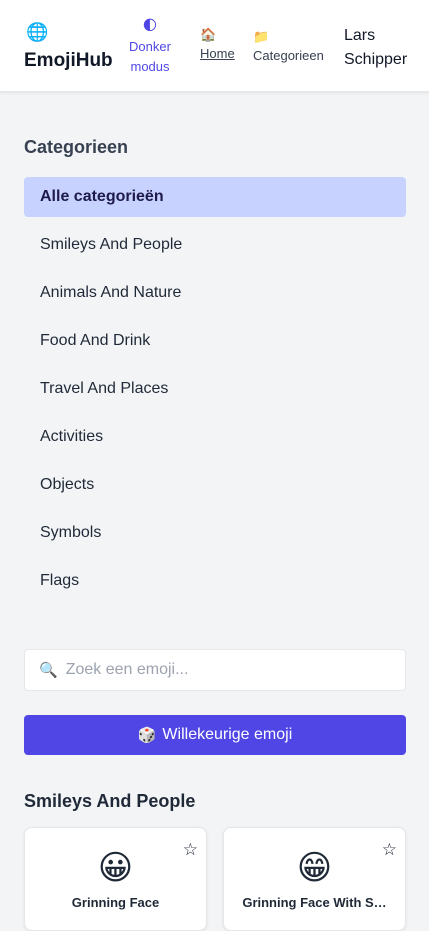 The height and width of the screenshot is (931, 429). I want to click on user-name: Lars Schipper, so click(384, 48).